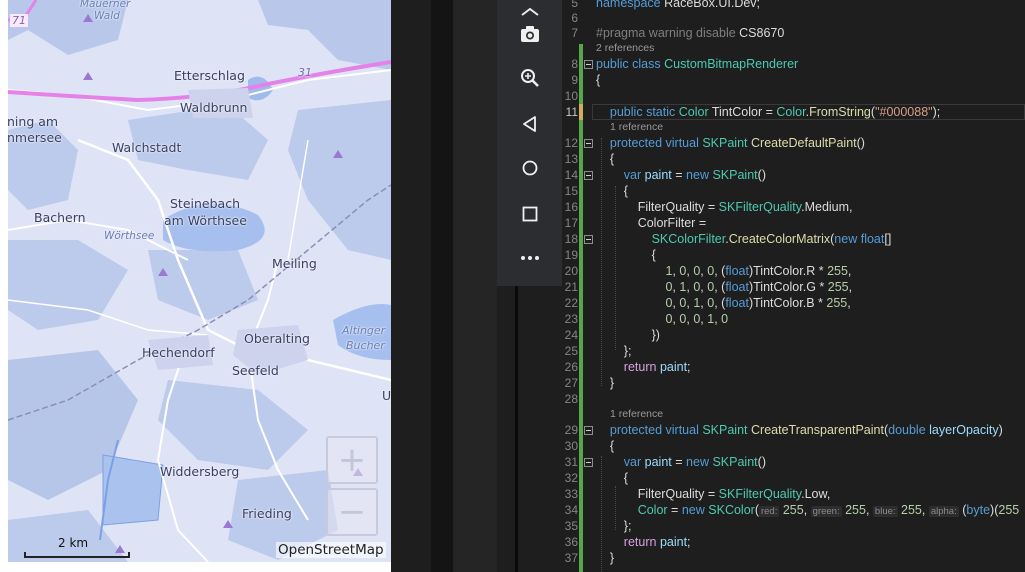  I want to click on line-number: 17, so click(571, 223).